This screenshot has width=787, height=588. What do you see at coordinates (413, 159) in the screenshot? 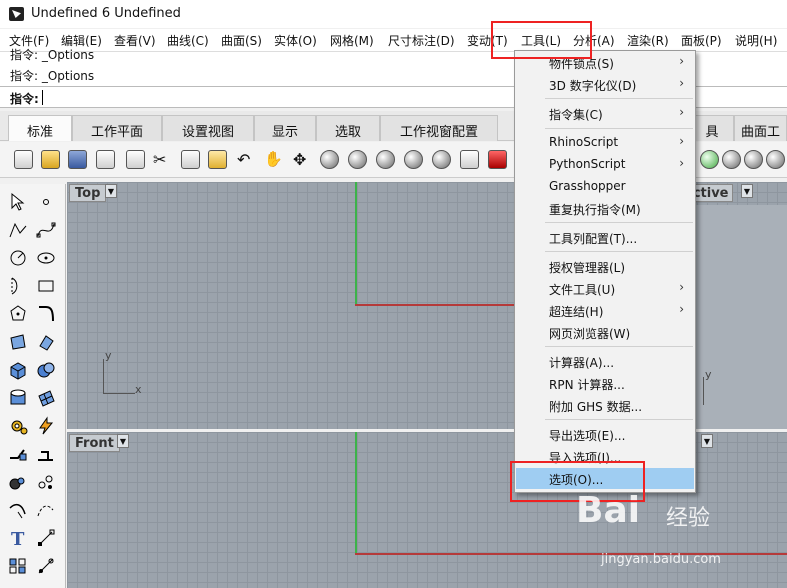
I see `zoom-selected-icon` at bounding box center [413, 159].